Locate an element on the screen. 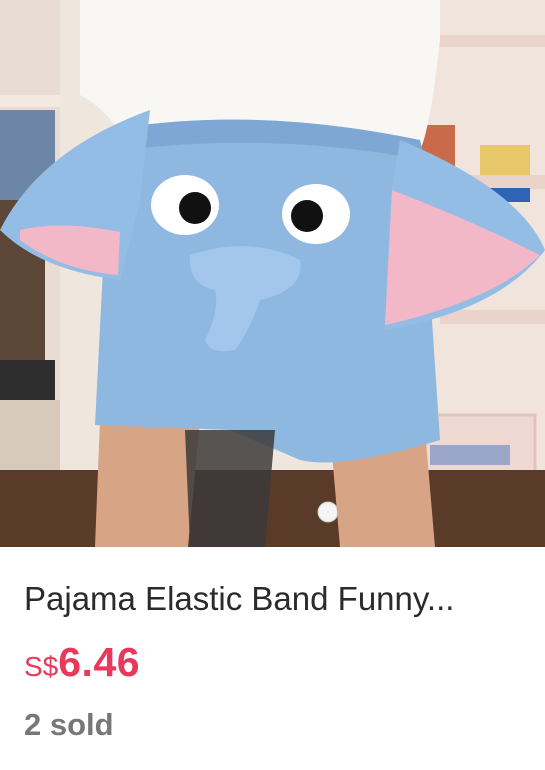 The image size is (545, 770). sold-count: 2 sold is located at coordinates (69, 724).